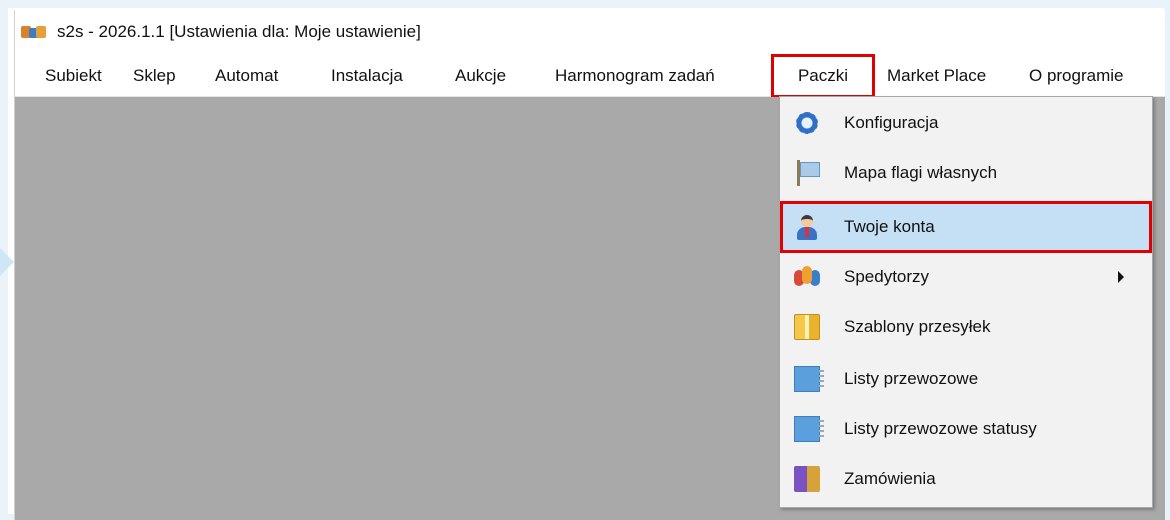  I want to click on screen-edge-top, so click(585, 4).